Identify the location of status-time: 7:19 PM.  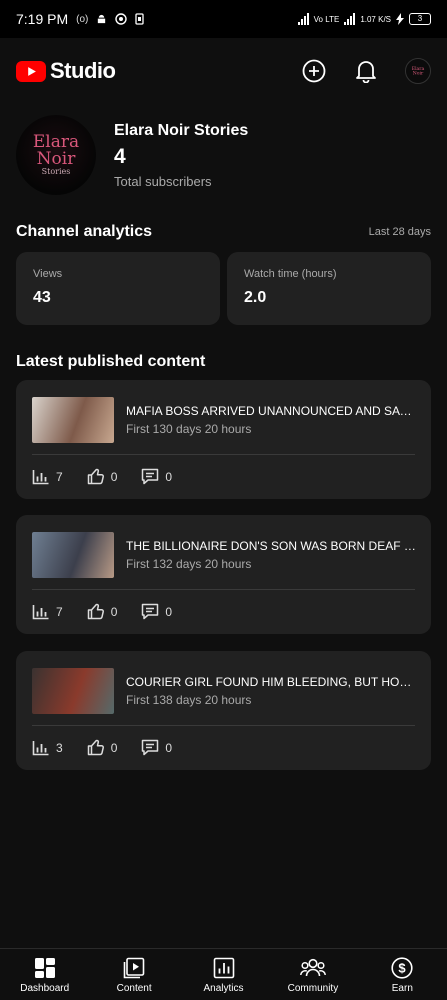
(42, 19).